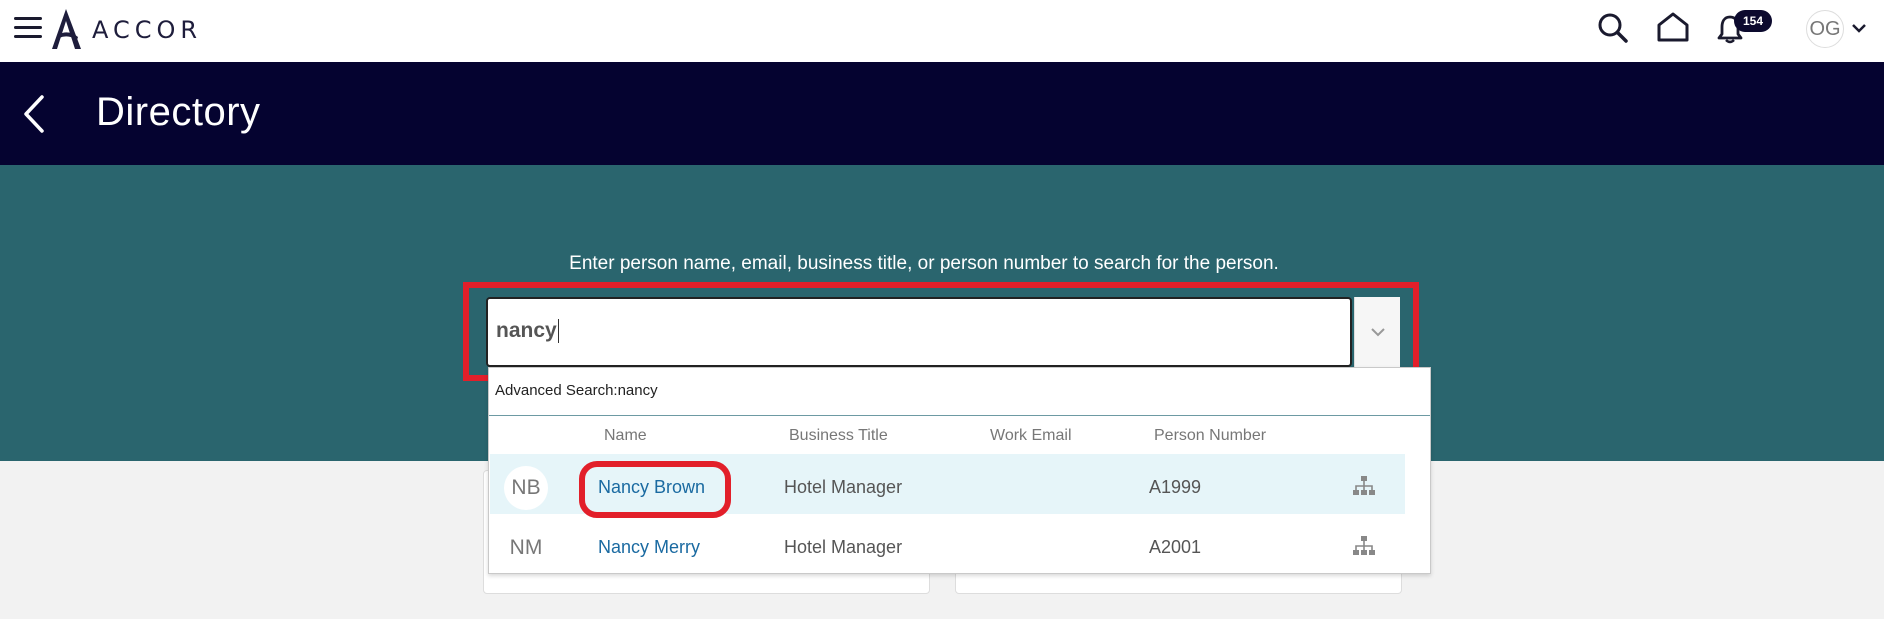 The width and height of the screenshot is (1884, 619). What do you see at coordinates (34, 116) in the screenshot?
I see `back-arrow-icon` at bounding box center [34, 116].